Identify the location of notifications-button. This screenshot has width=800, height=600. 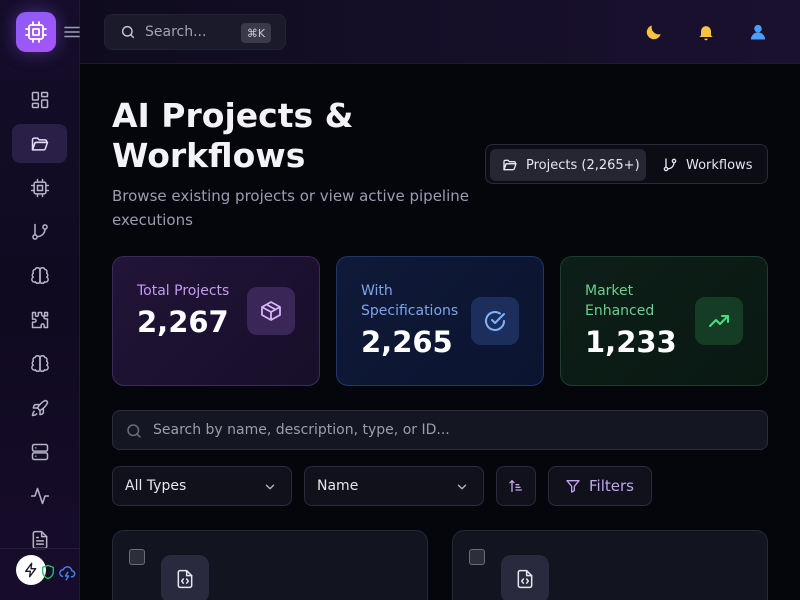
(706, 32).